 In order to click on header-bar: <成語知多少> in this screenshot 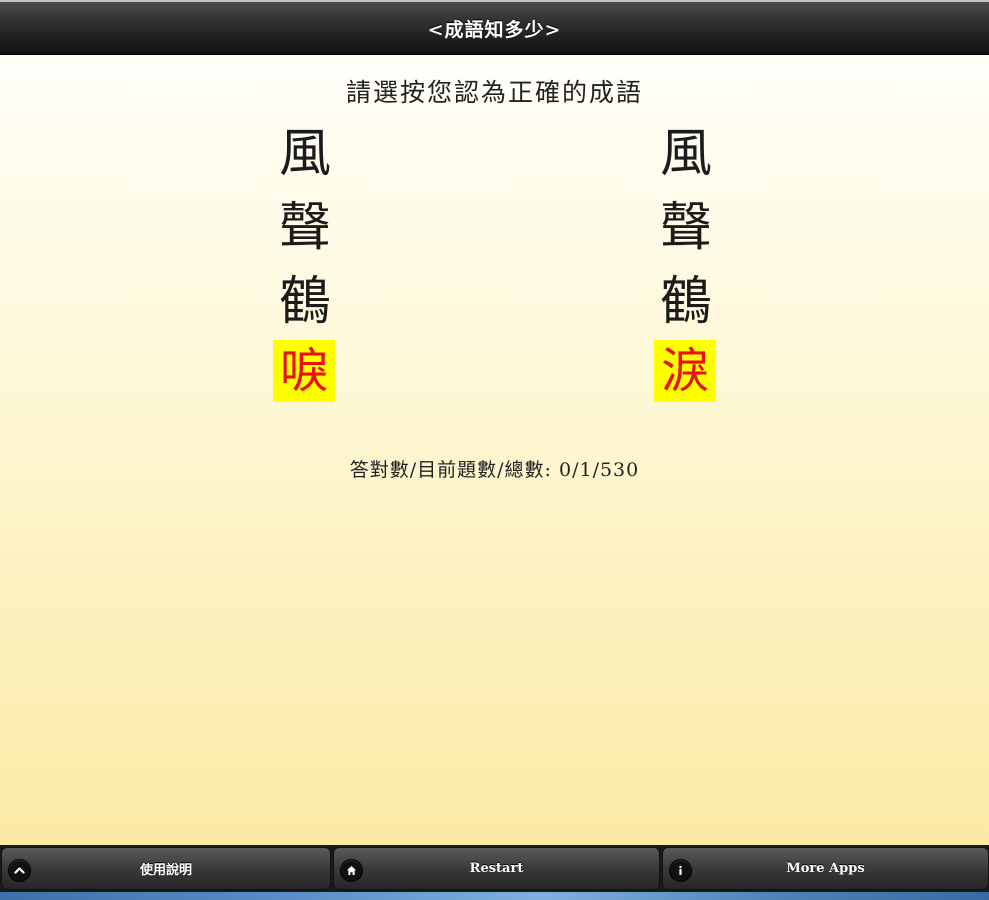, I will do `click(494, 28)`.